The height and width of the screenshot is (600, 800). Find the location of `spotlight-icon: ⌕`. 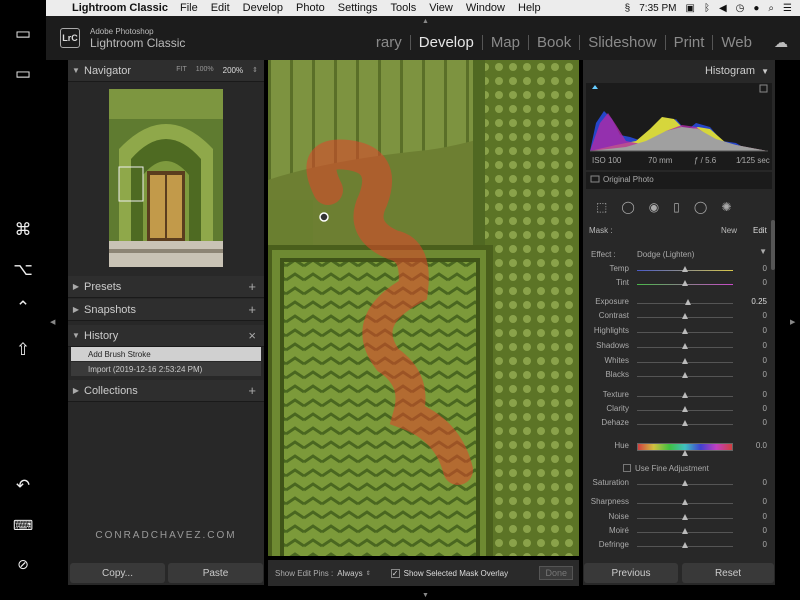

spotlight-icon: ⌕ is located at coordinates (771, 8).